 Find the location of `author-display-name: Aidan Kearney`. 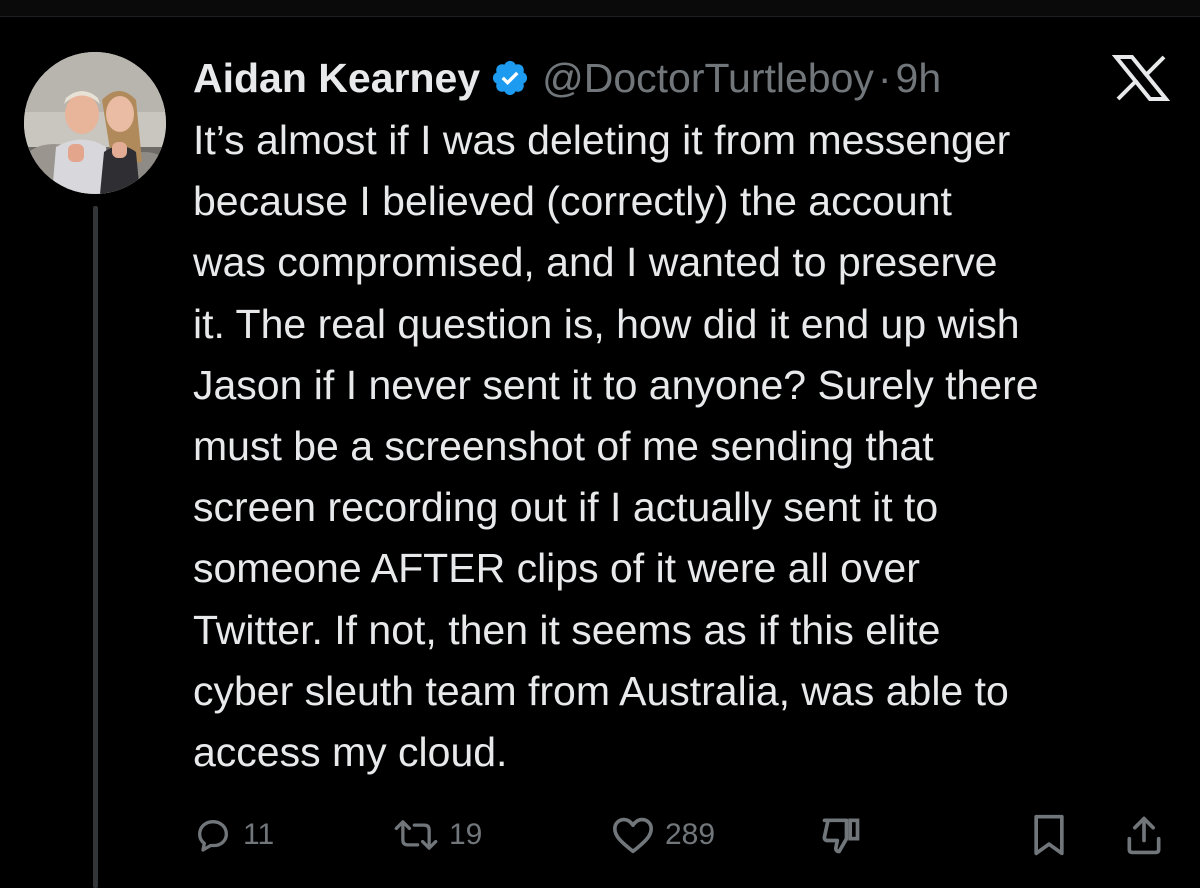

author-display-name: Aidan Kearney is located at coordinates (336, 78).